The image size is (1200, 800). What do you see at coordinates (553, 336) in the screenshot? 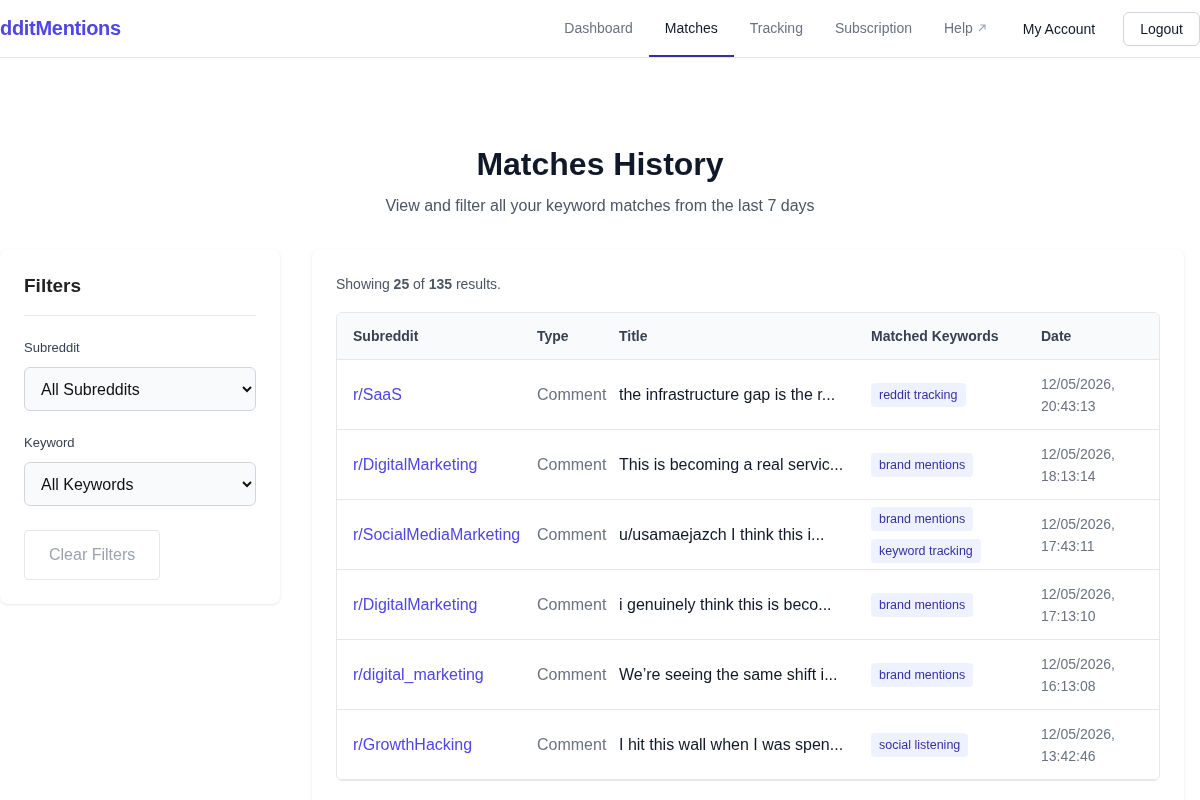
I see `column-header: Type` at bounding box center [553, 336].